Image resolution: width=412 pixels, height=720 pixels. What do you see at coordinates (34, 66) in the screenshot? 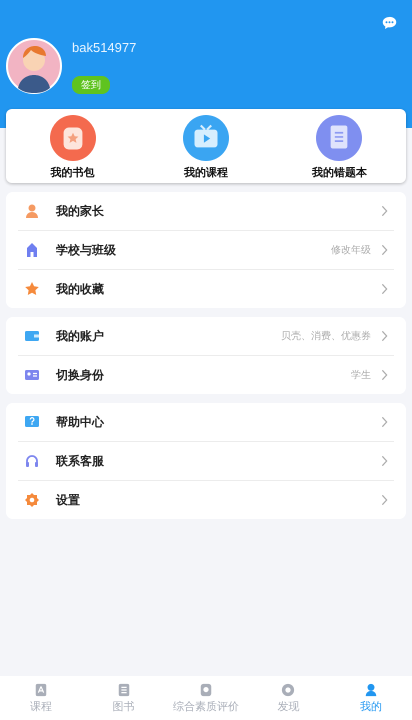
I see `avatar` at bounding box center [34, 66].